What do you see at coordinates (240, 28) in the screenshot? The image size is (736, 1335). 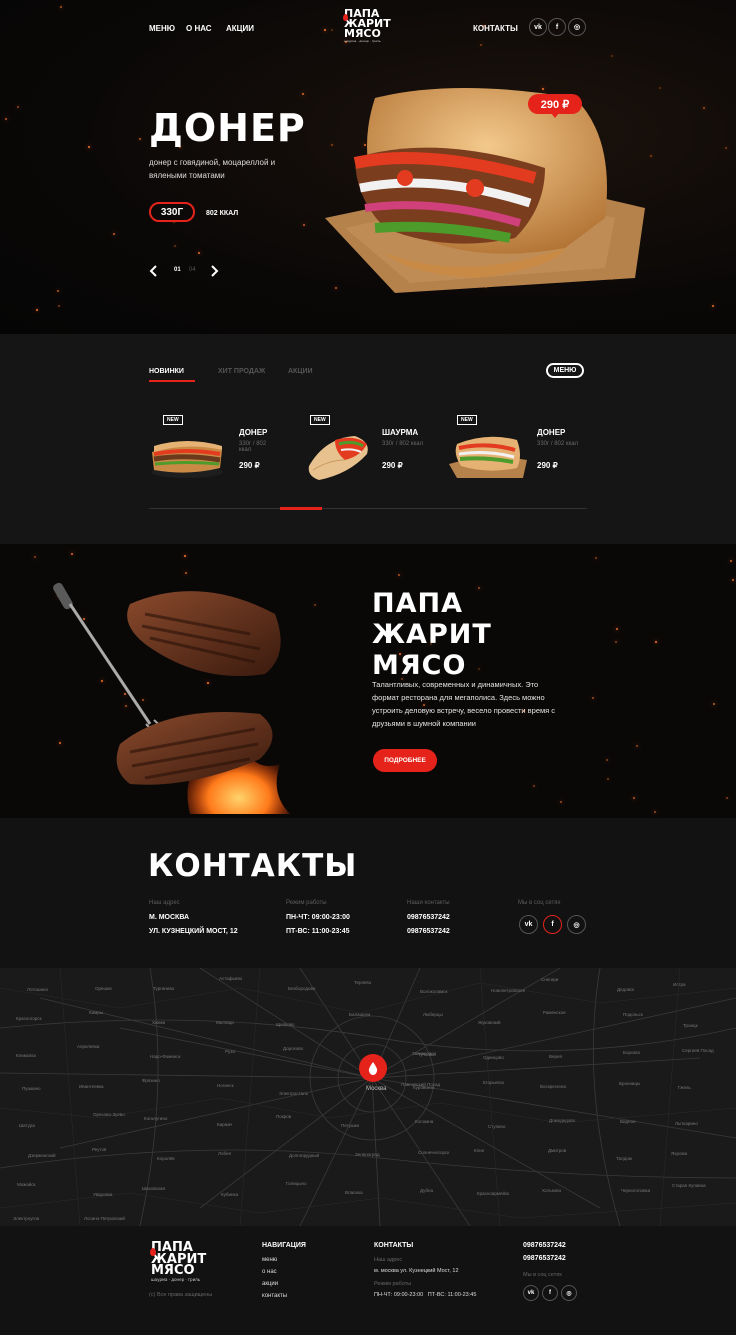 I see `nav-promo: акции` at bounding box center [240, 28].